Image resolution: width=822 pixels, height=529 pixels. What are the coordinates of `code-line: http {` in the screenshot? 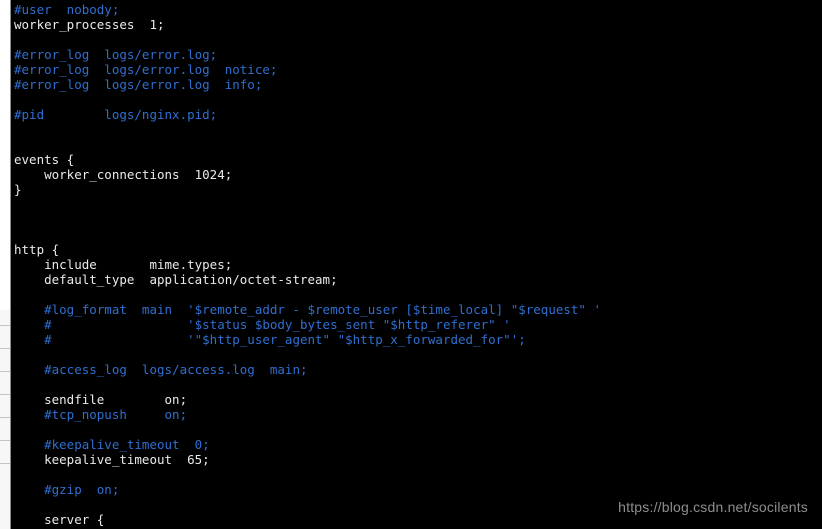 It's located at (37, 249).